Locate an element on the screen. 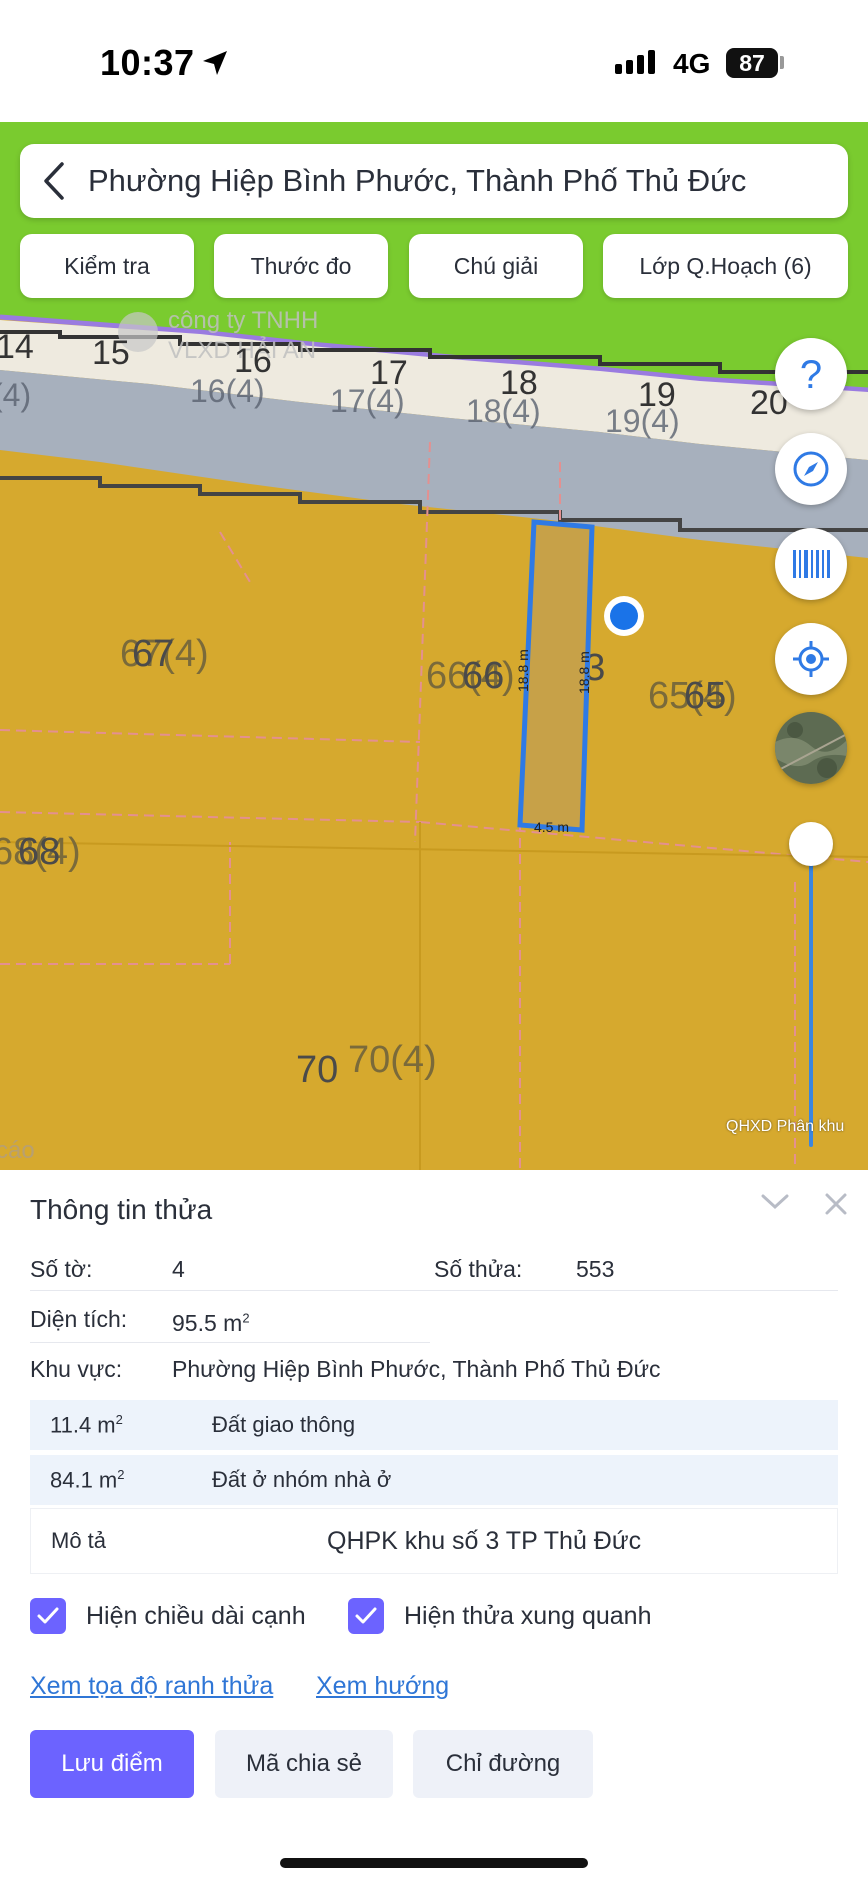  land-use-row: 84.1 m2 Đất ở nhóm nhà ở is located at coordinates (434, 1480).